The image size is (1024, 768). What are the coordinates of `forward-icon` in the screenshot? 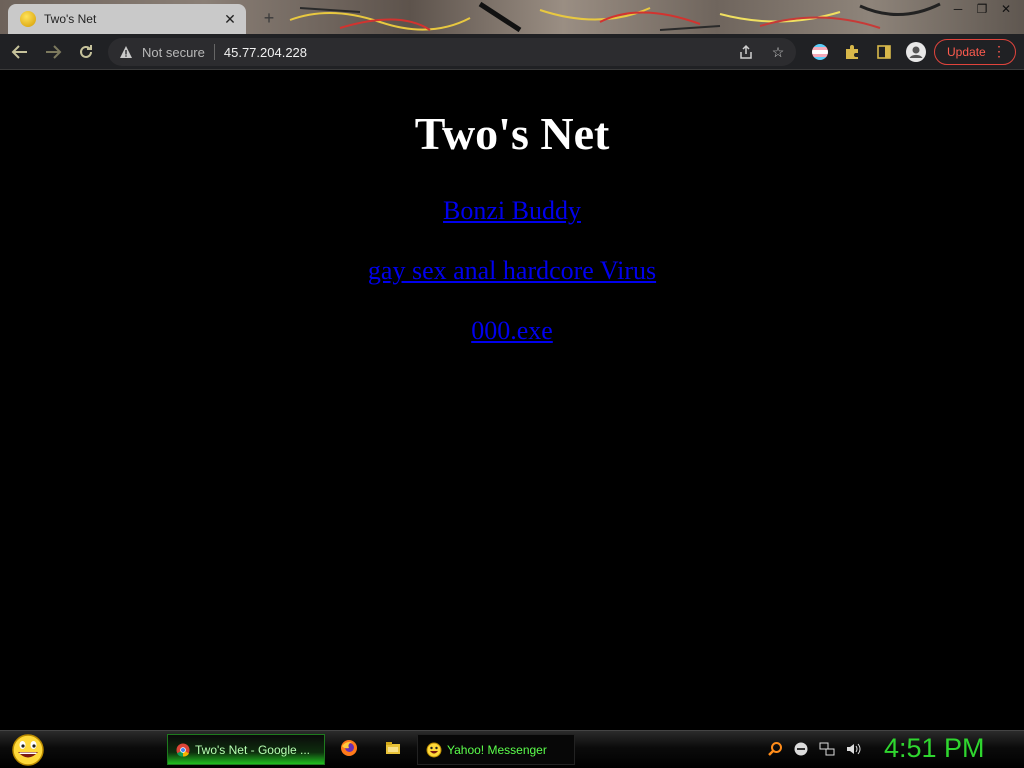 It's located at (53, 52).